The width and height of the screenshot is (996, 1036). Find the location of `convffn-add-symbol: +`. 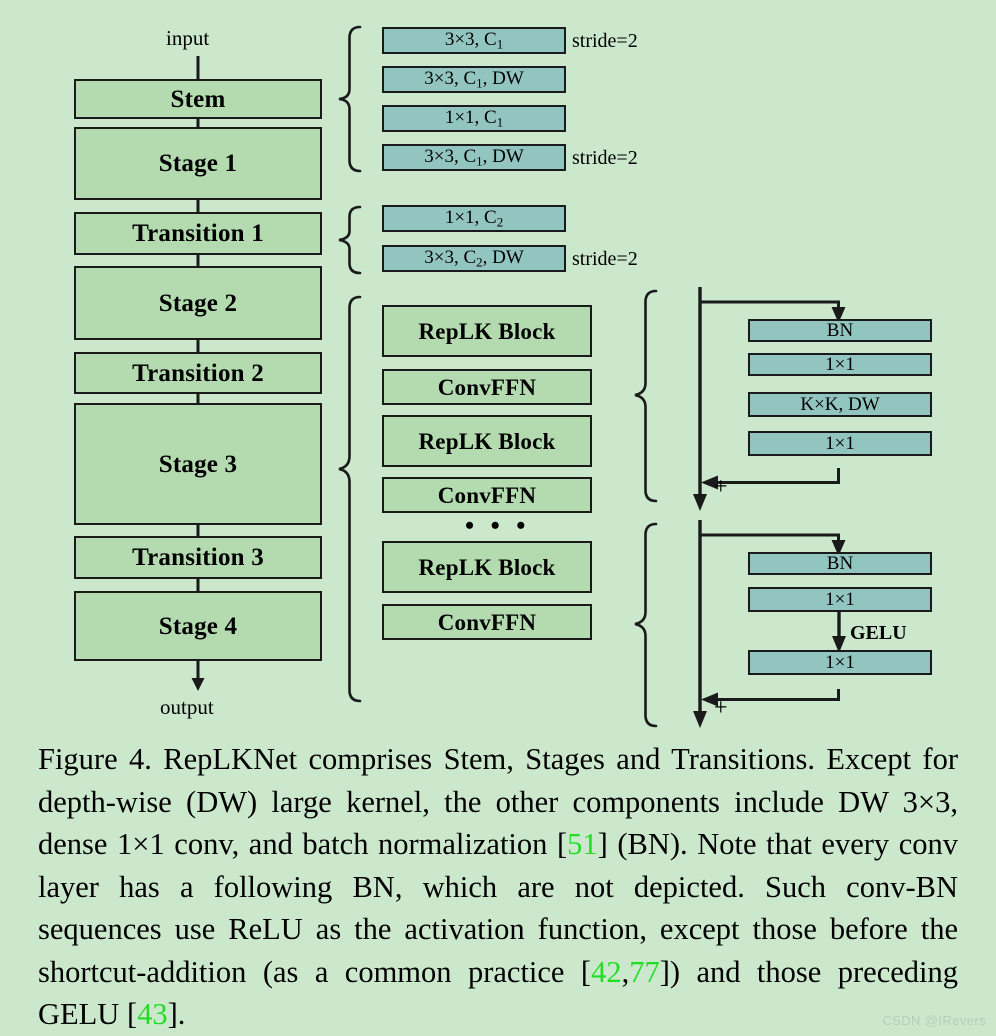

convffn-add-symbol: + is located at coordinates (721, 708).